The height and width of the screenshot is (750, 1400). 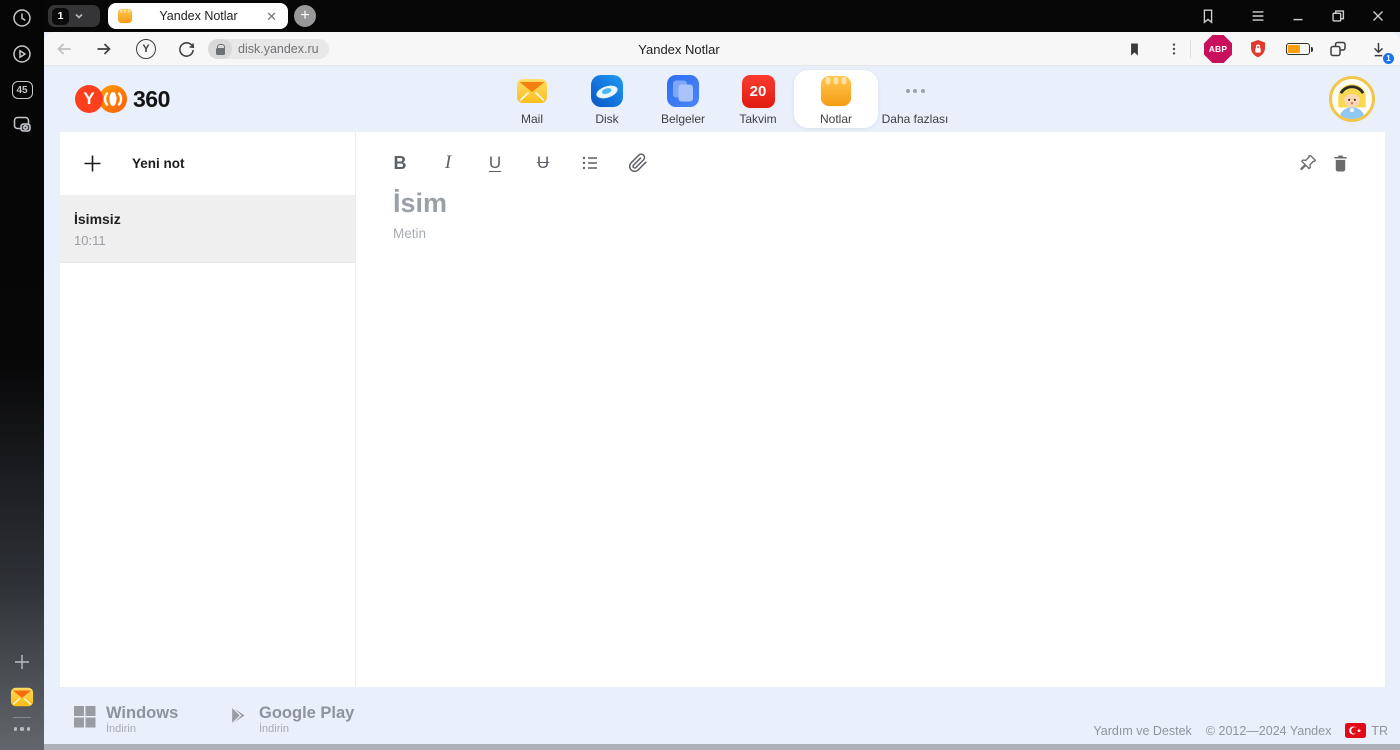 I want to click on list-button, so click(x=590, y=163).